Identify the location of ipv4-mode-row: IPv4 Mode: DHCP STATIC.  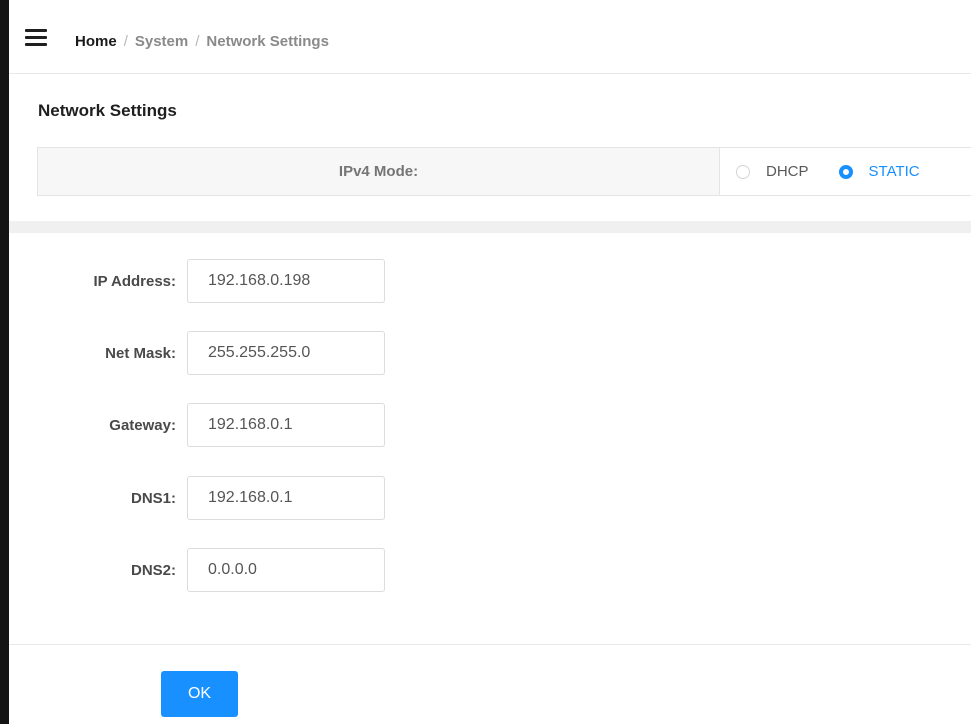
(504, 171).